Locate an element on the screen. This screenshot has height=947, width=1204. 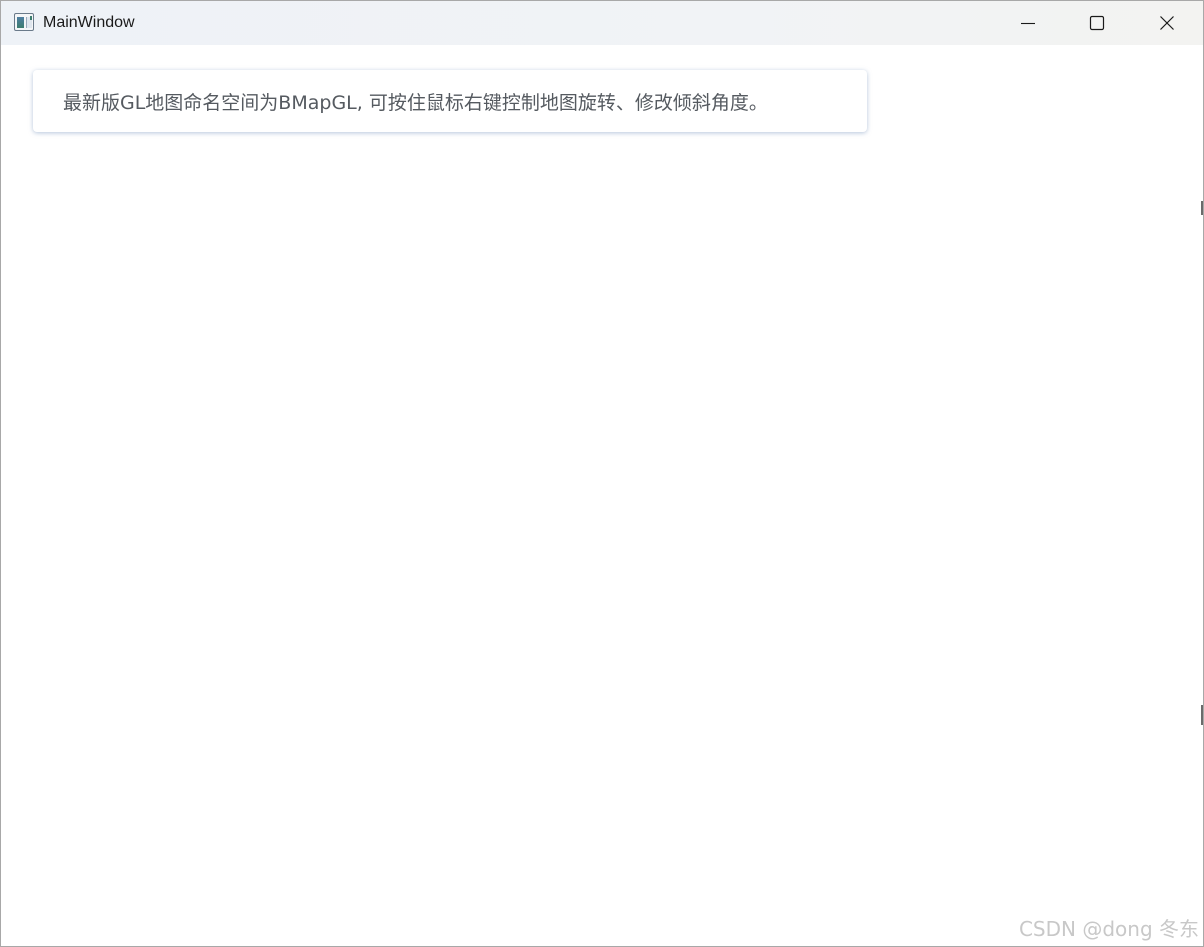
minimize-icon is located at coordinates (1028, 23).